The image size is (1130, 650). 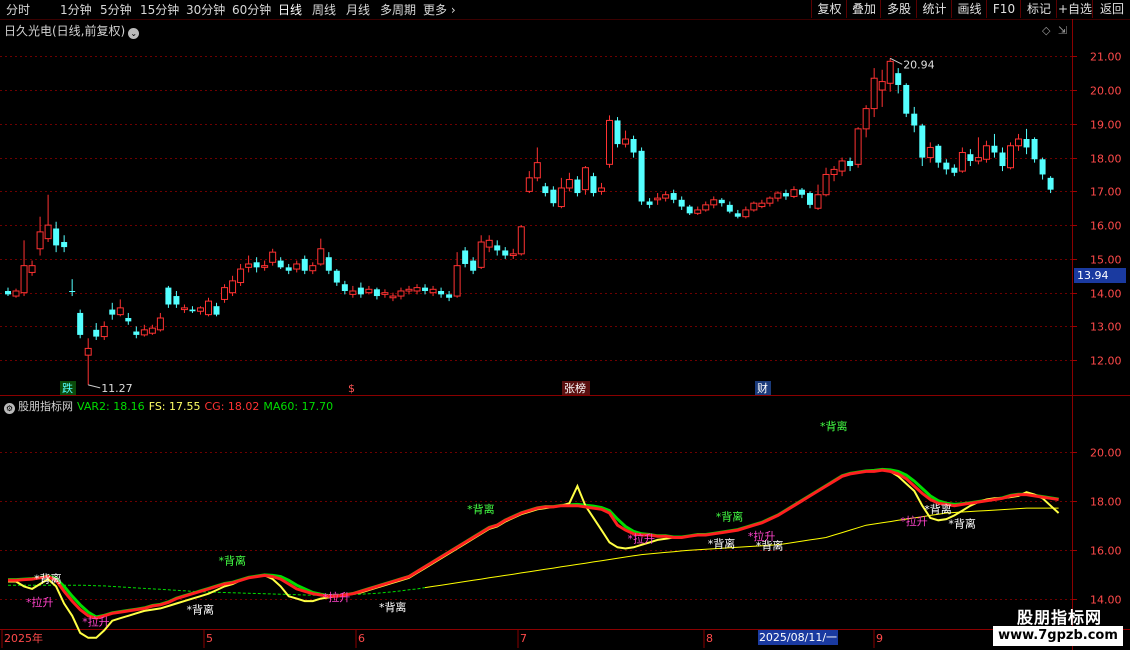 I want to click on chevron-down-icon: ⌄, so click(x=134, y=33).